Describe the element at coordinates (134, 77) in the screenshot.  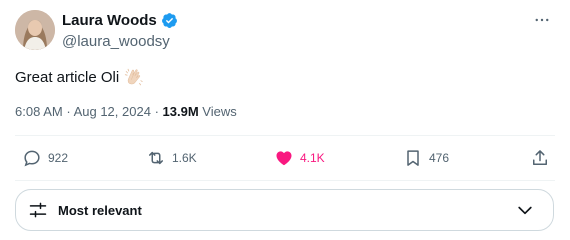
I see `clapping-hands-emoji-icon` at that location.